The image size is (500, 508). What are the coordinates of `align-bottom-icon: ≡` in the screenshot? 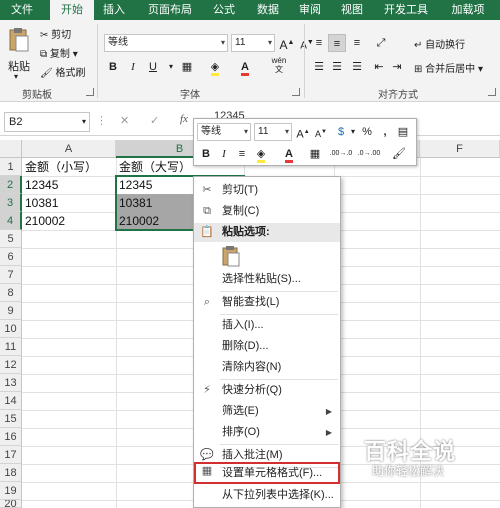 It's located at (357, 43).